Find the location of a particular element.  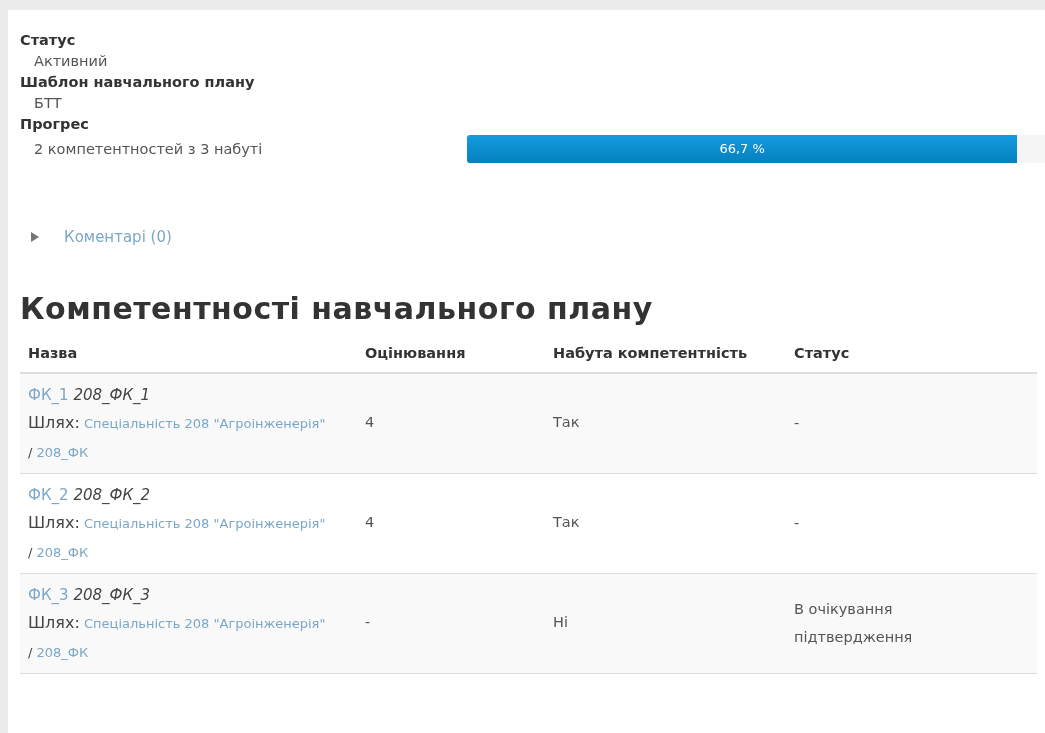

column-header: Назва is located at coordinates (53, 352).